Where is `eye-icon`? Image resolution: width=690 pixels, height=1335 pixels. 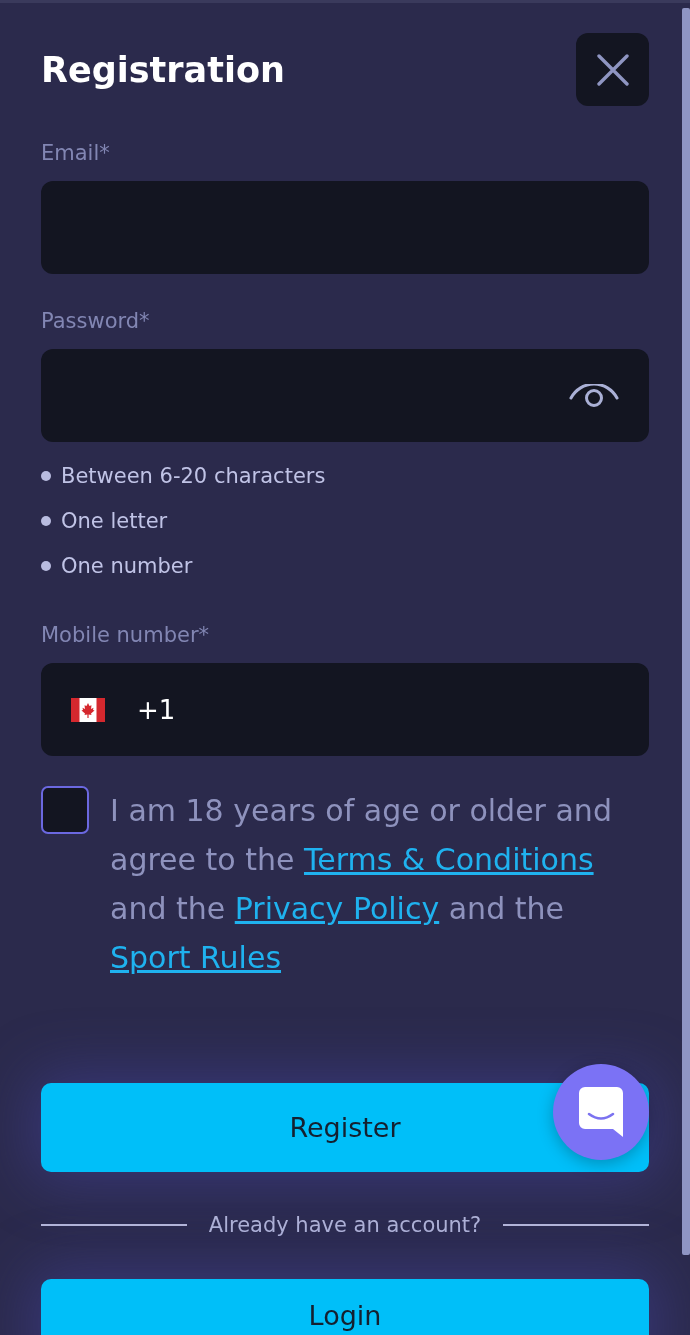
eye-icon is located at coordinates (594, 395).